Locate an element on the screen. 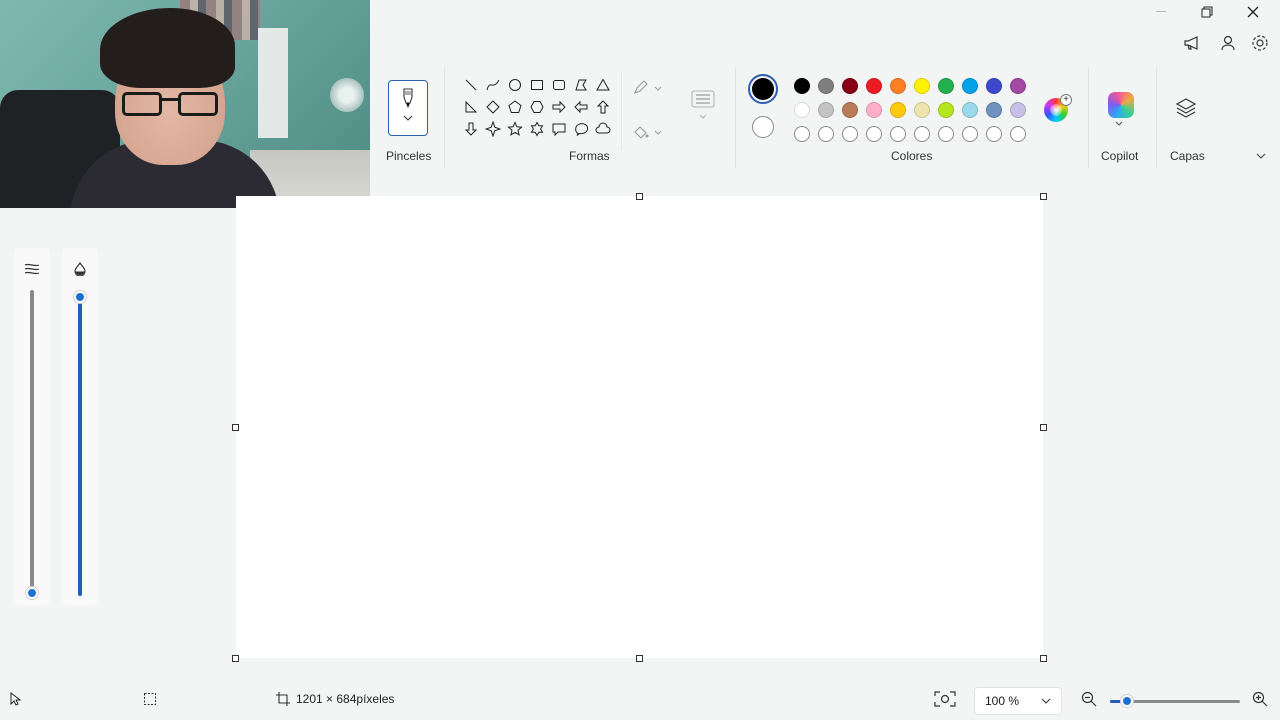 The image size is (1280, 720). rectangle-icon is located at coordinates (537, 85).